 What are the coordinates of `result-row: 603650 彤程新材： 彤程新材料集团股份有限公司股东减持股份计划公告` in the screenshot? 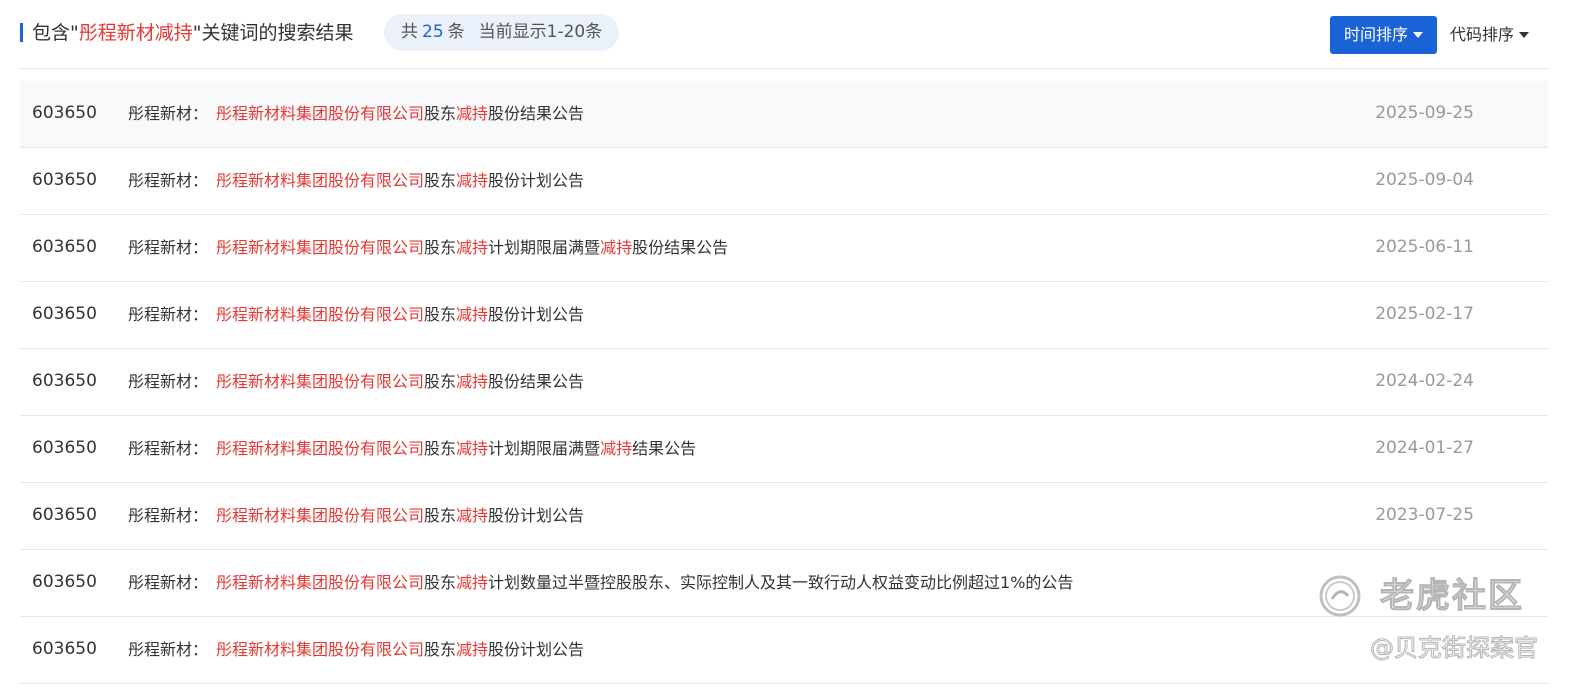 It's located at (784, 650).